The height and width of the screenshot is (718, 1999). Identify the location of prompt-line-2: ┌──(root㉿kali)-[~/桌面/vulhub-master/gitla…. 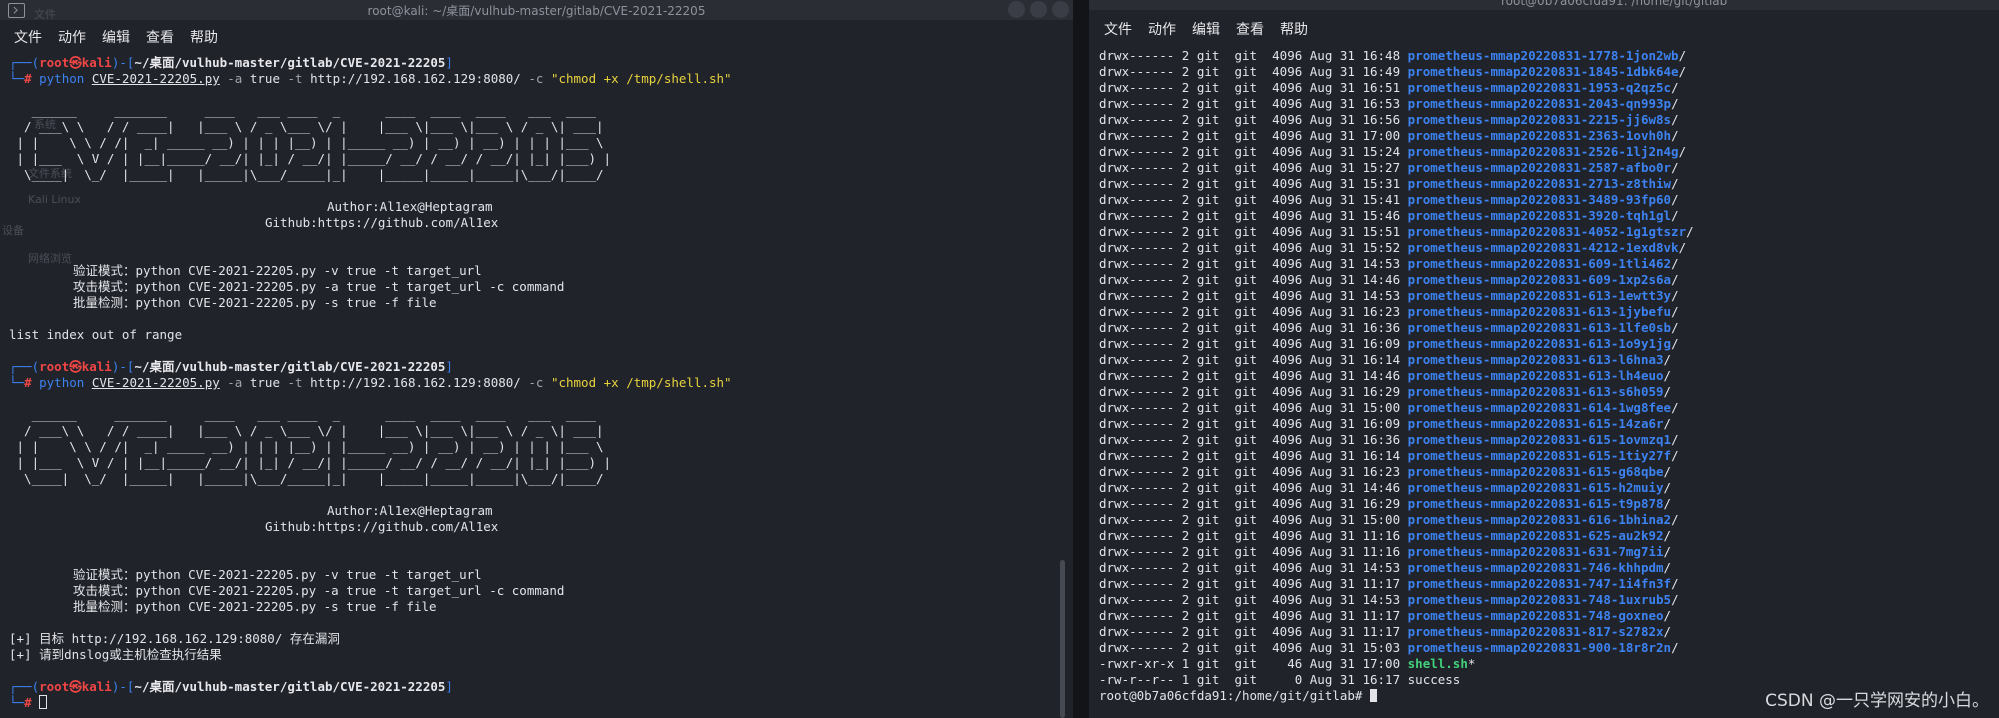
(231, 366).